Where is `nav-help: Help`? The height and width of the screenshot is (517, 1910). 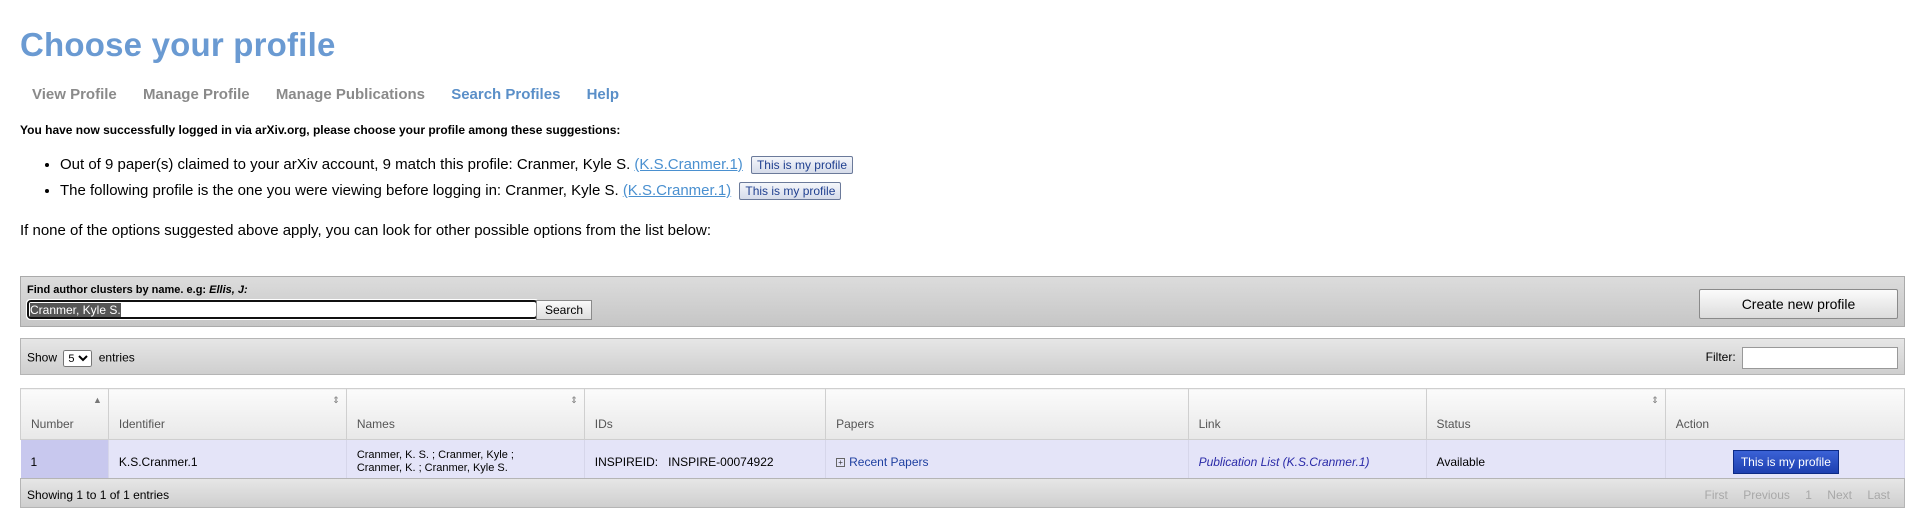 nav-help: Help is located at coordinates (603, 94).